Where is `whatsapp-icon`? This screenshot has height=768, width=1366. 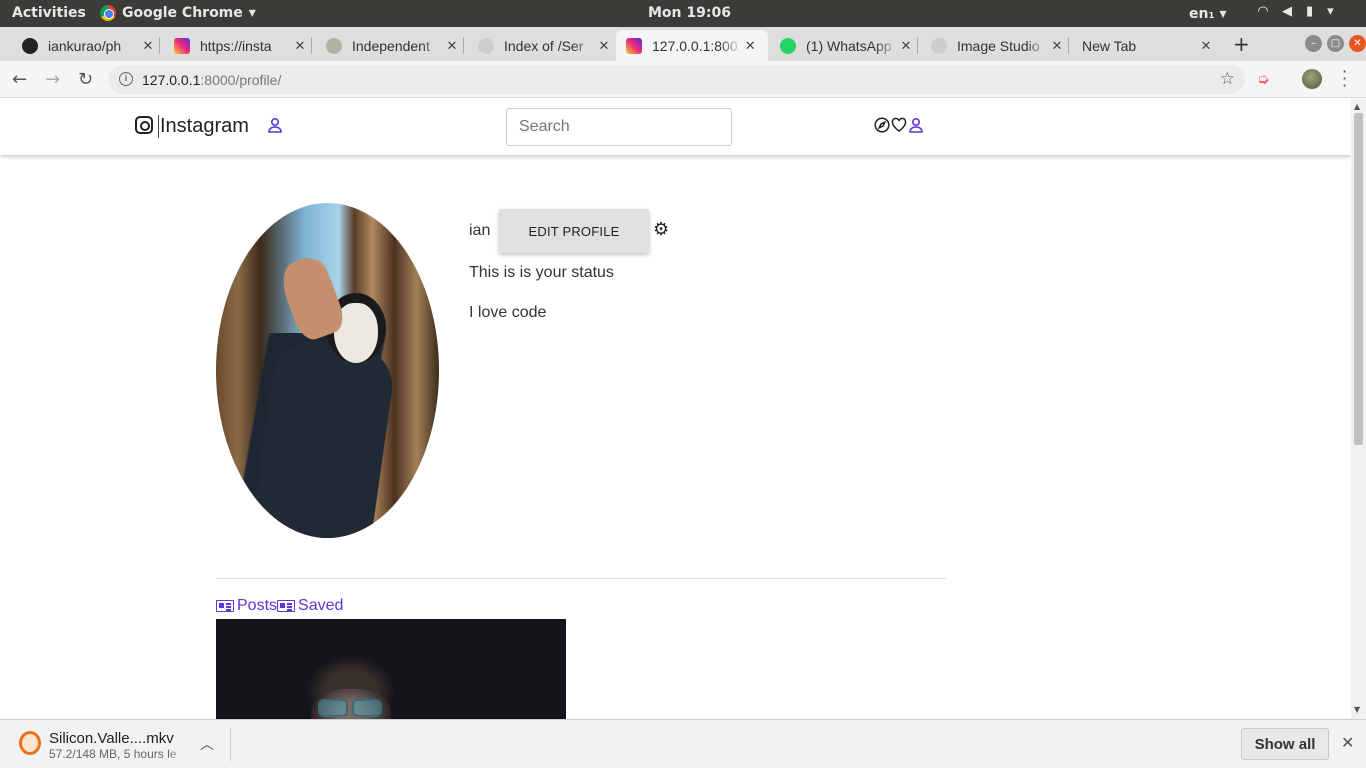
whatsapp-icon is located at coordinates (788, 45).